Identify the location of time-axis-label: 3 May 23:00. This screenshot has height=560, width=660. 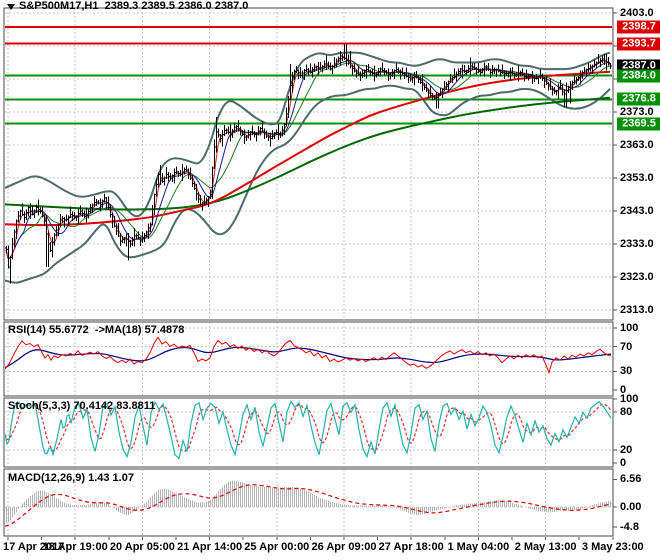
(612, 547).